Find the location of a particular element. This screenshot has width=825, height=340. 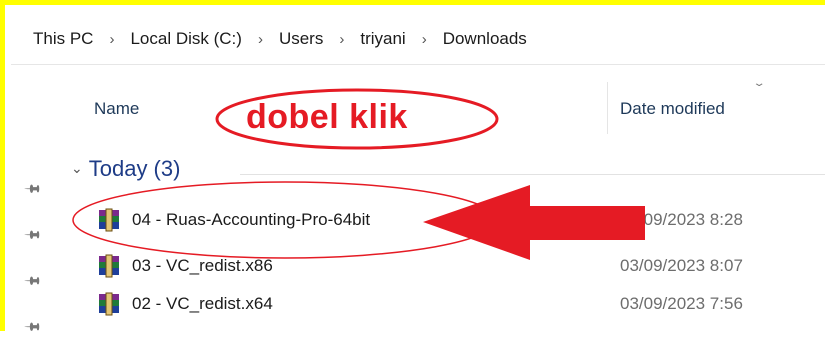

annotation-arrow-icon is located at coordinates (534, 222).